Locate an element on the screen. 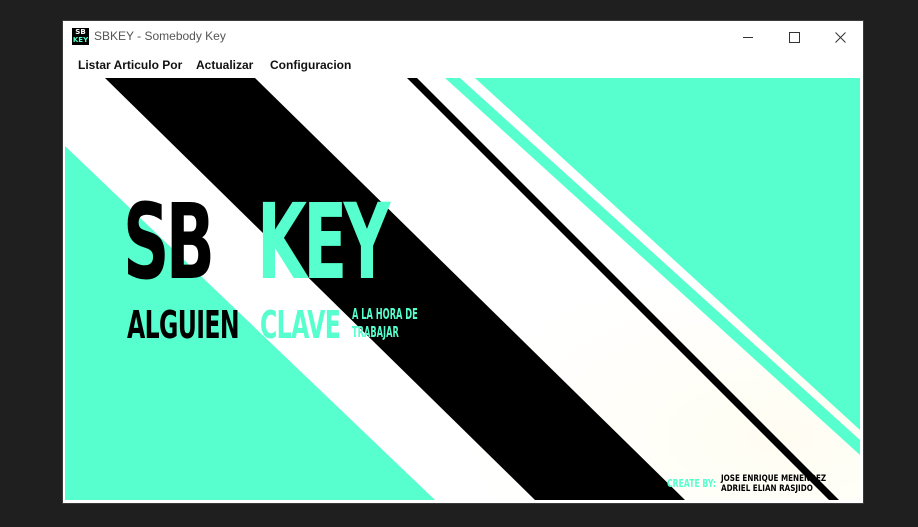 This screenshot has height=527, width=918. tagline-line2: TRABAJAR is located at coordinates (375, 332).